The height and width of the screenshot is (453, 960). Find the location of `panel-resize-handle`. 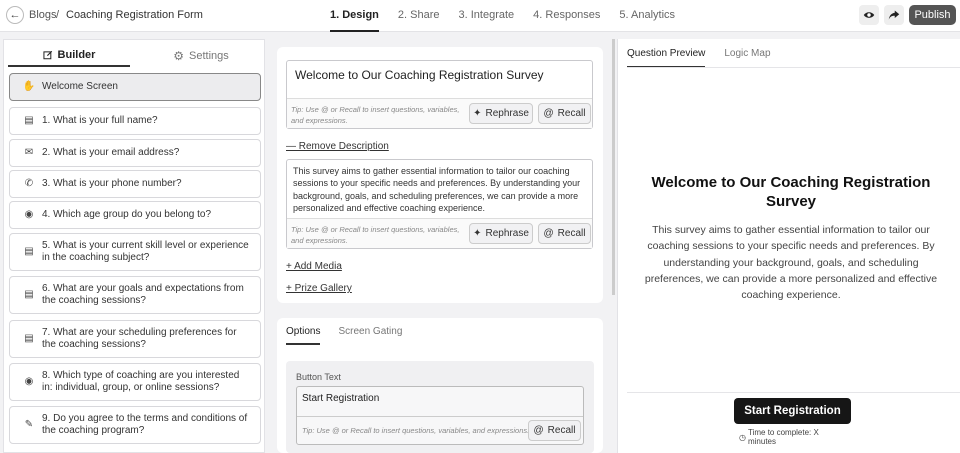

panel-resize-handle is located at coordinates (613, 167).